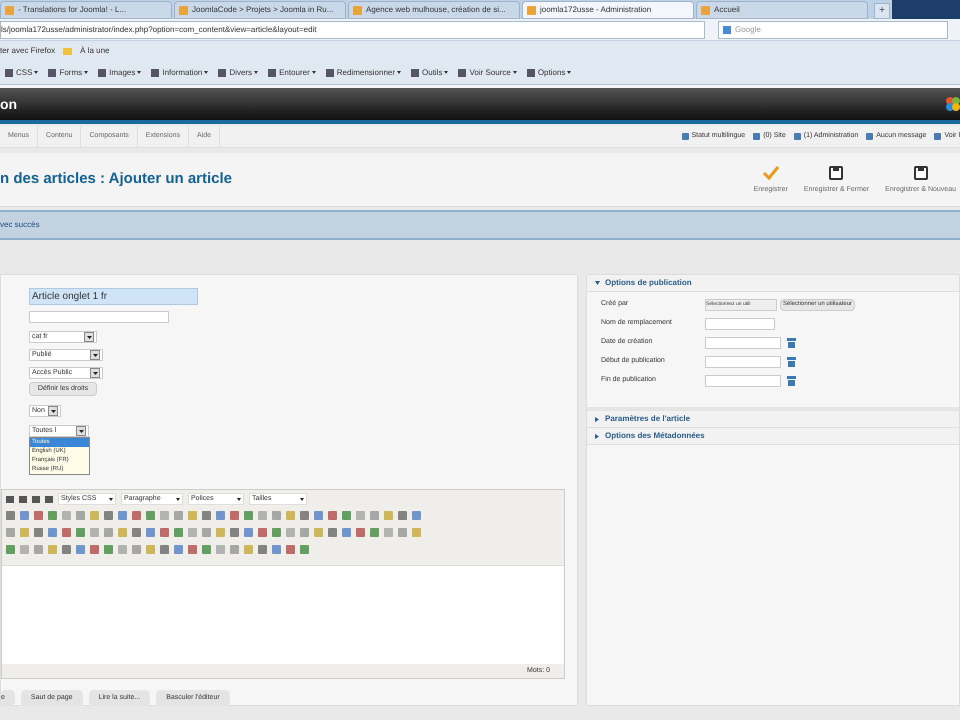  I want to click on page-title: n des articles : Ajouter un article, so click(116, 179).